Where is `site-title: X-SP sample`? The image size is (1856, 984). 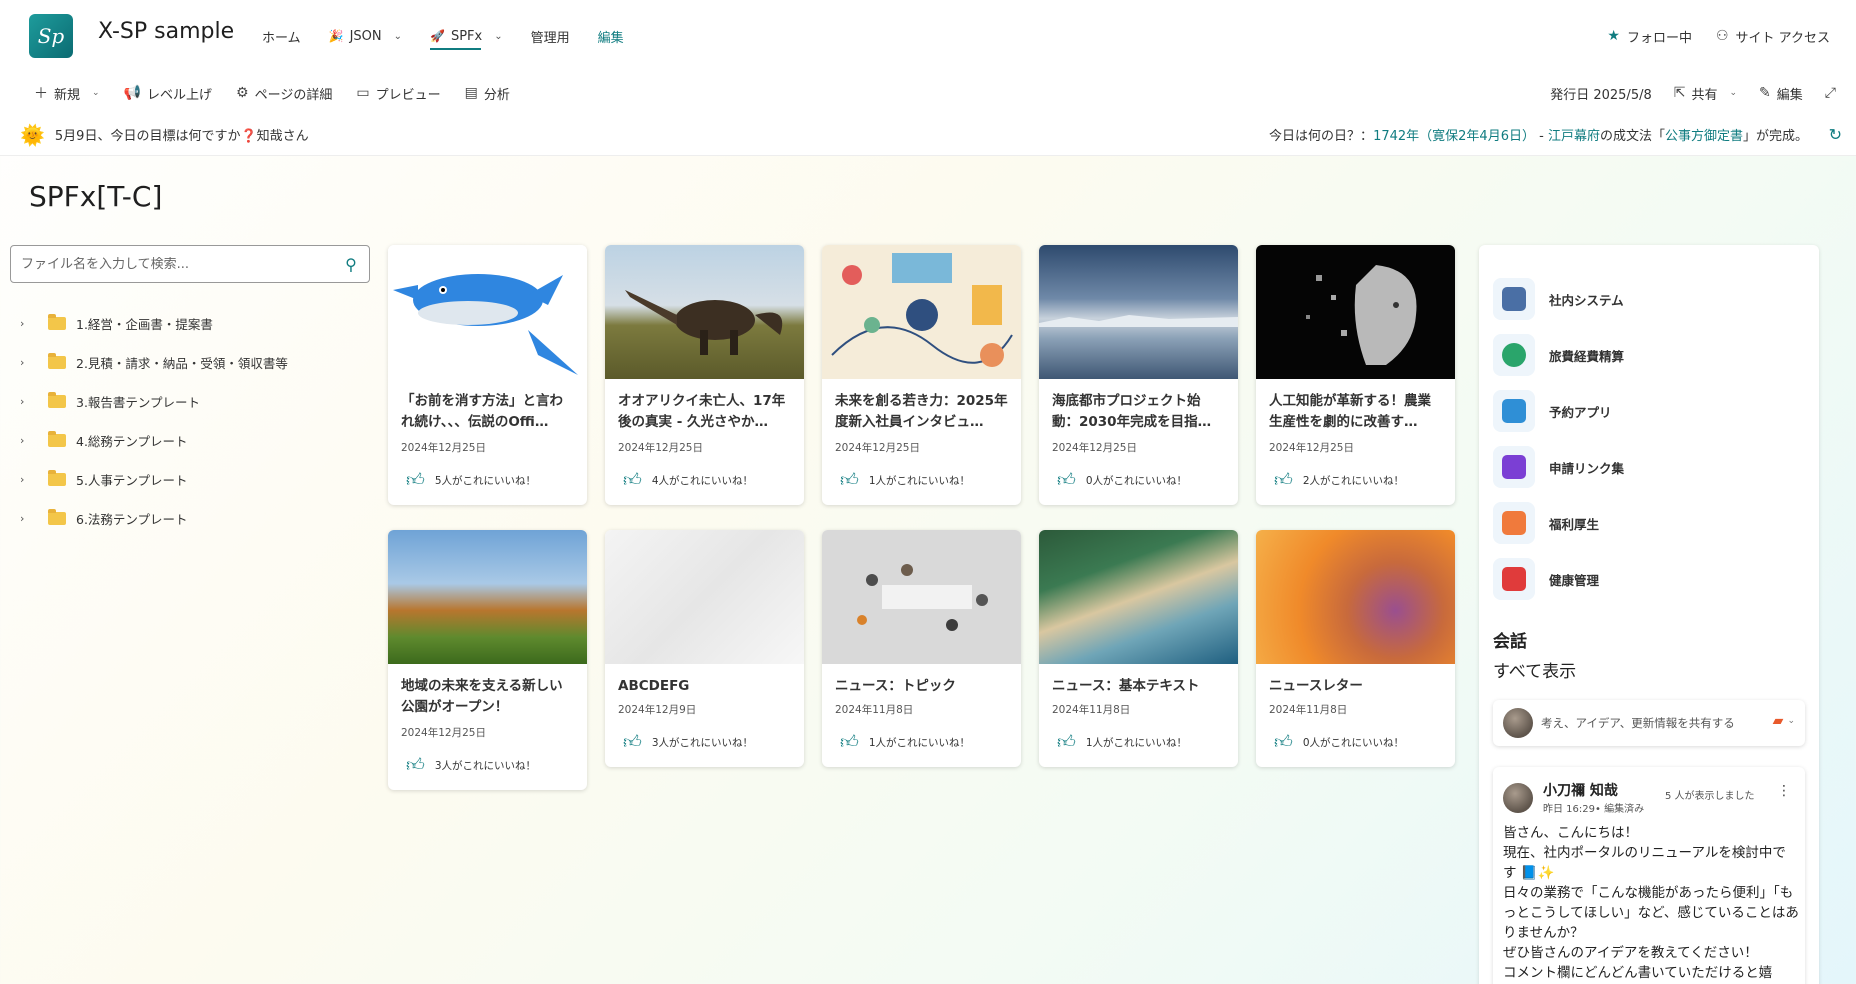 site-title: X-SP sample is located at coordinates (166, 31).